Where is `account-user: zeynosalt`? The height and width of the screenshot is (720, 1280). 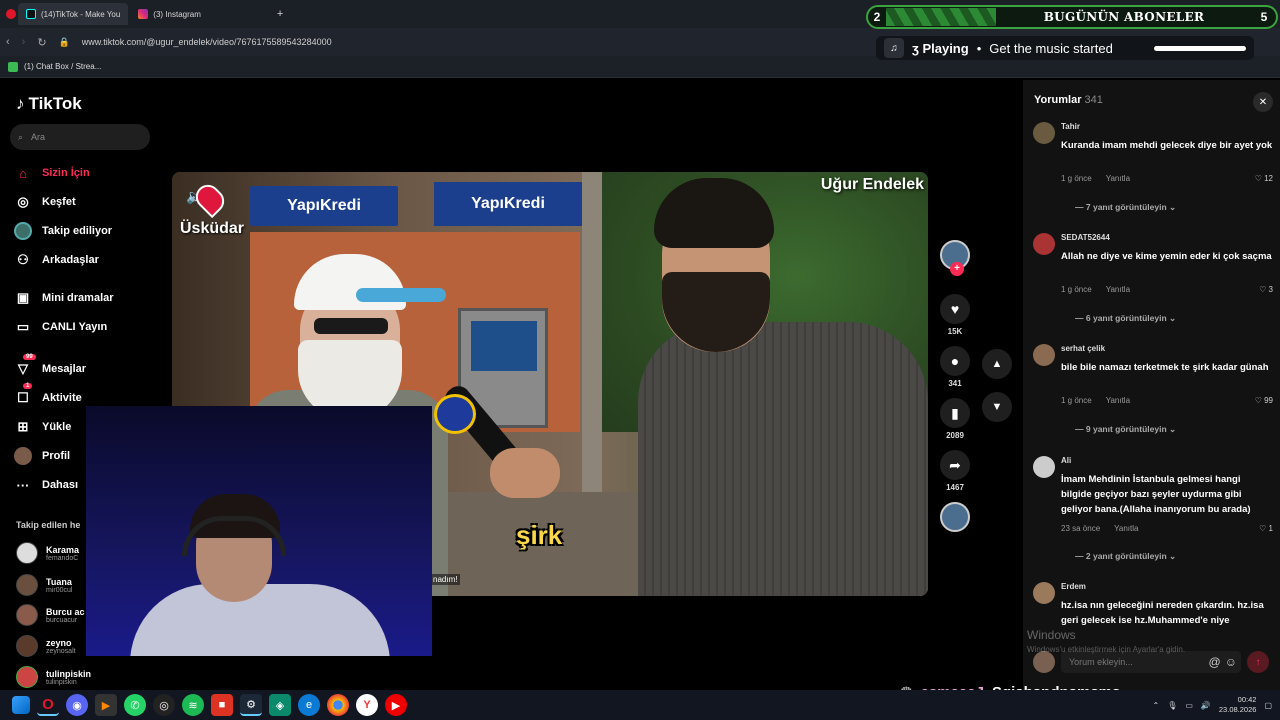 account-user: zeynosalt is located at coordinates (61, 651).